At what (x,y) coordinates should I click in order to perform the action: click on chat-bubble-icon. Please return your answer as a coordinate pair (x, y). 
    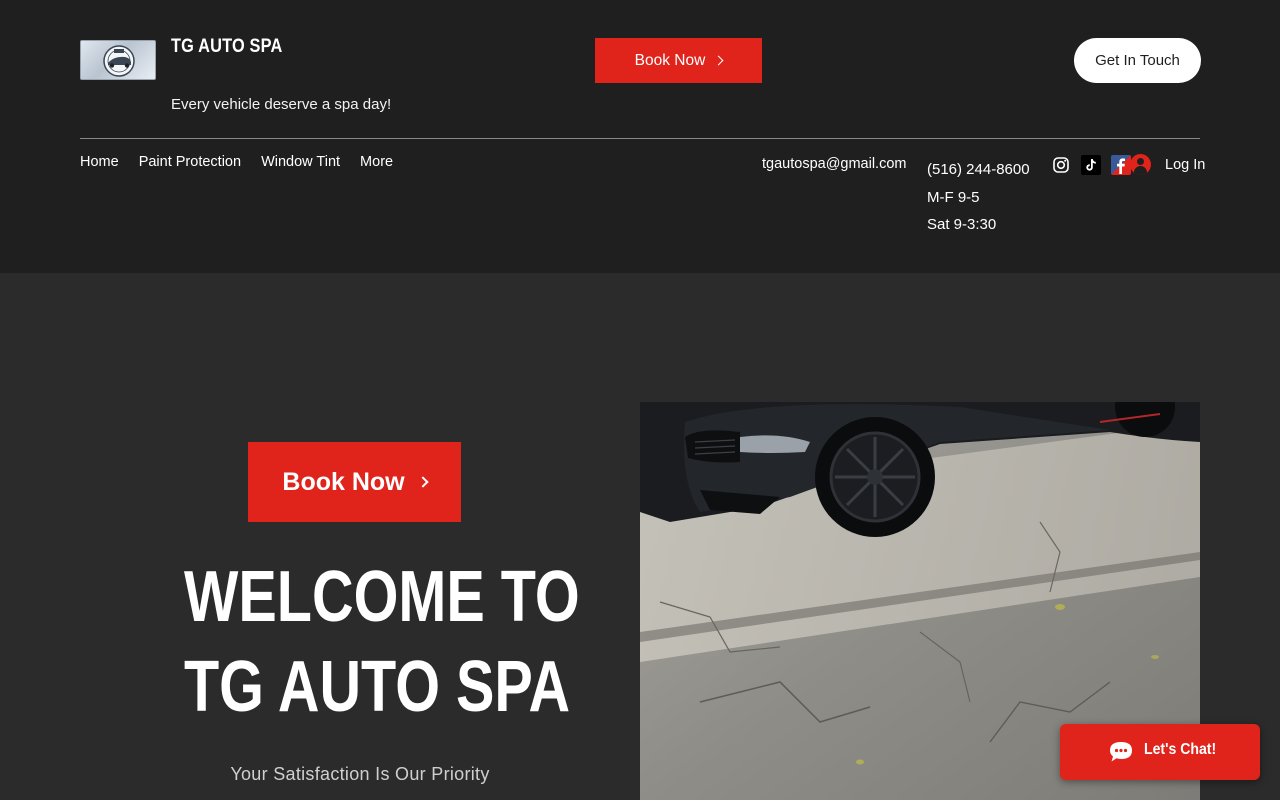
    Looking at the image, I should click on (1121, 752).